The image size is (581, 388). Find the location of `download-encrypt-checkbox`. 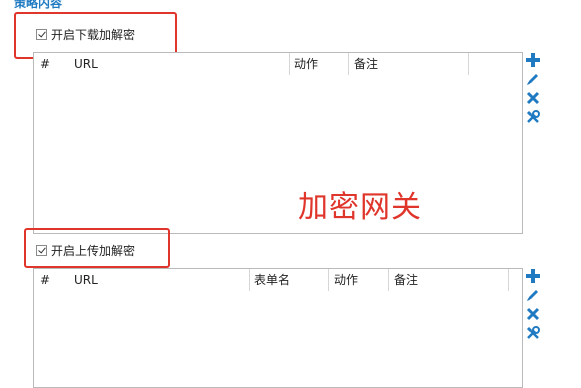

download-encrypt-checkbox is located at coordinates (41, 34).